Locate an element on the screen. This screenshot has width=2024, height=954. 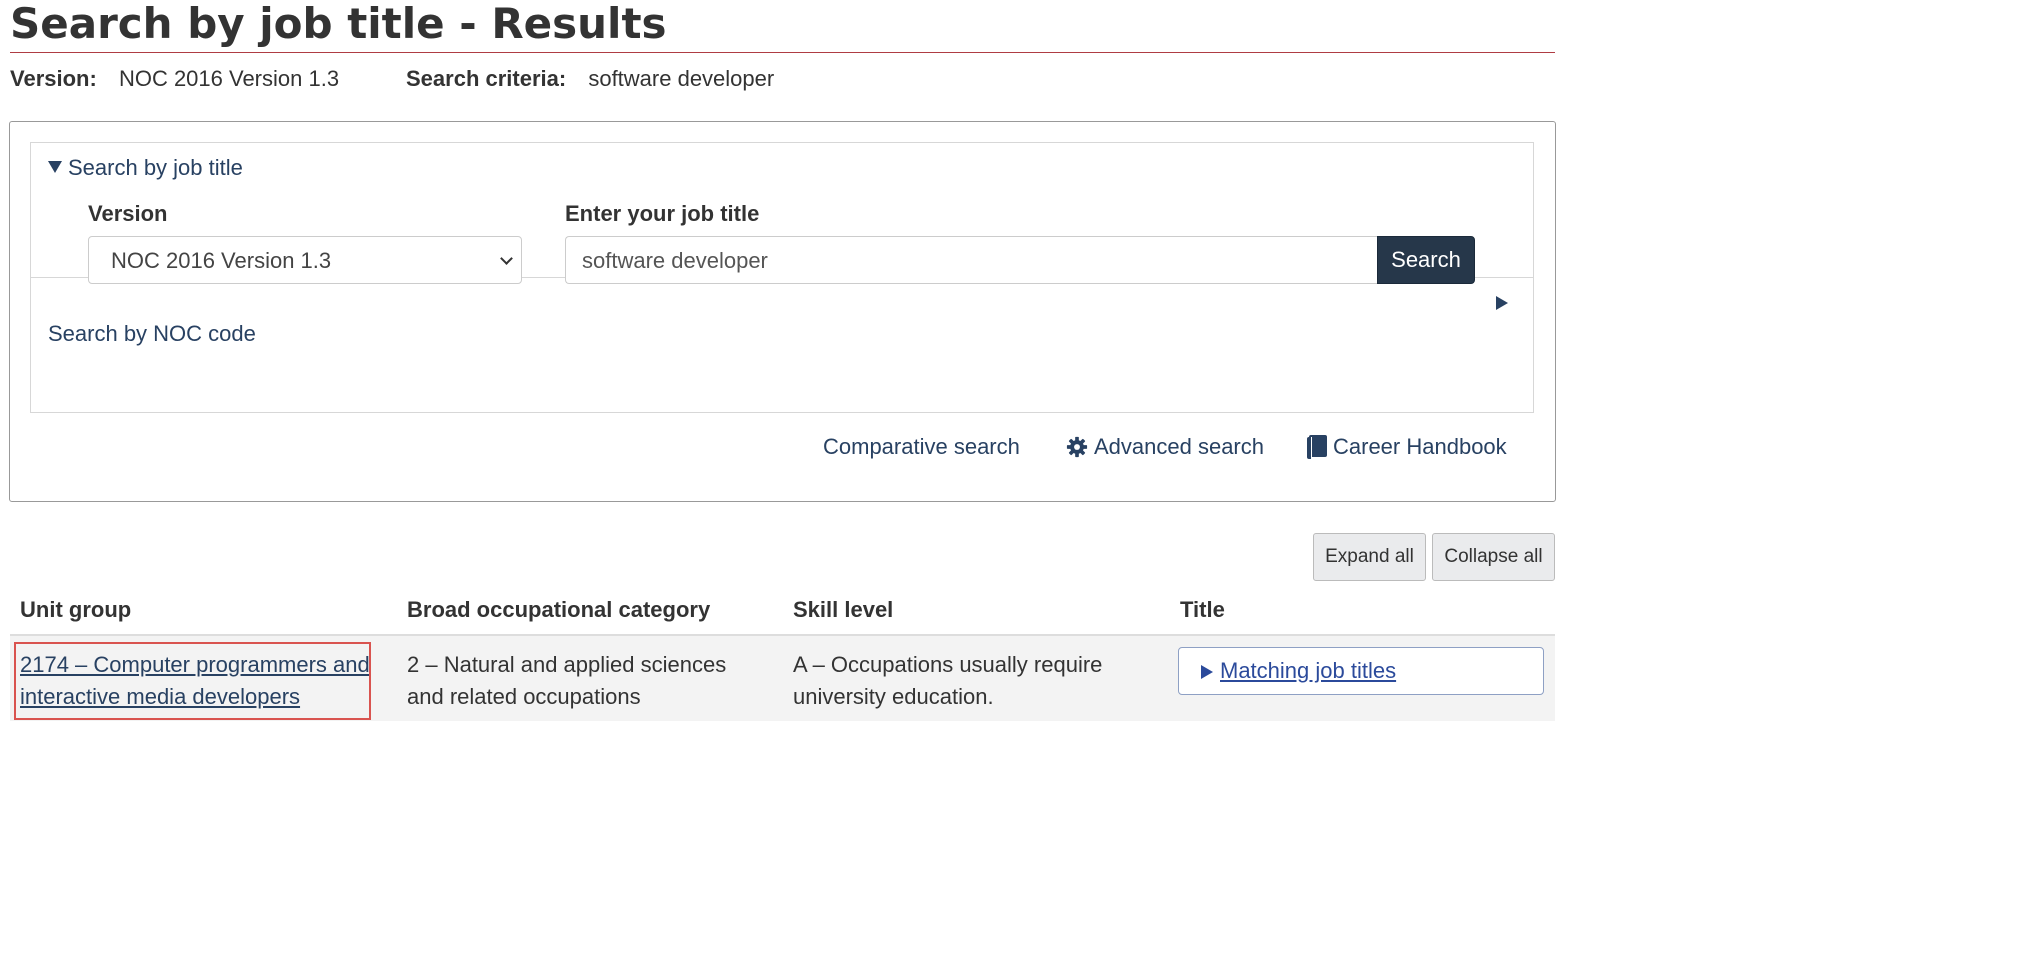
expand-all-button: Expand all is located at coordinates (1369, 557).